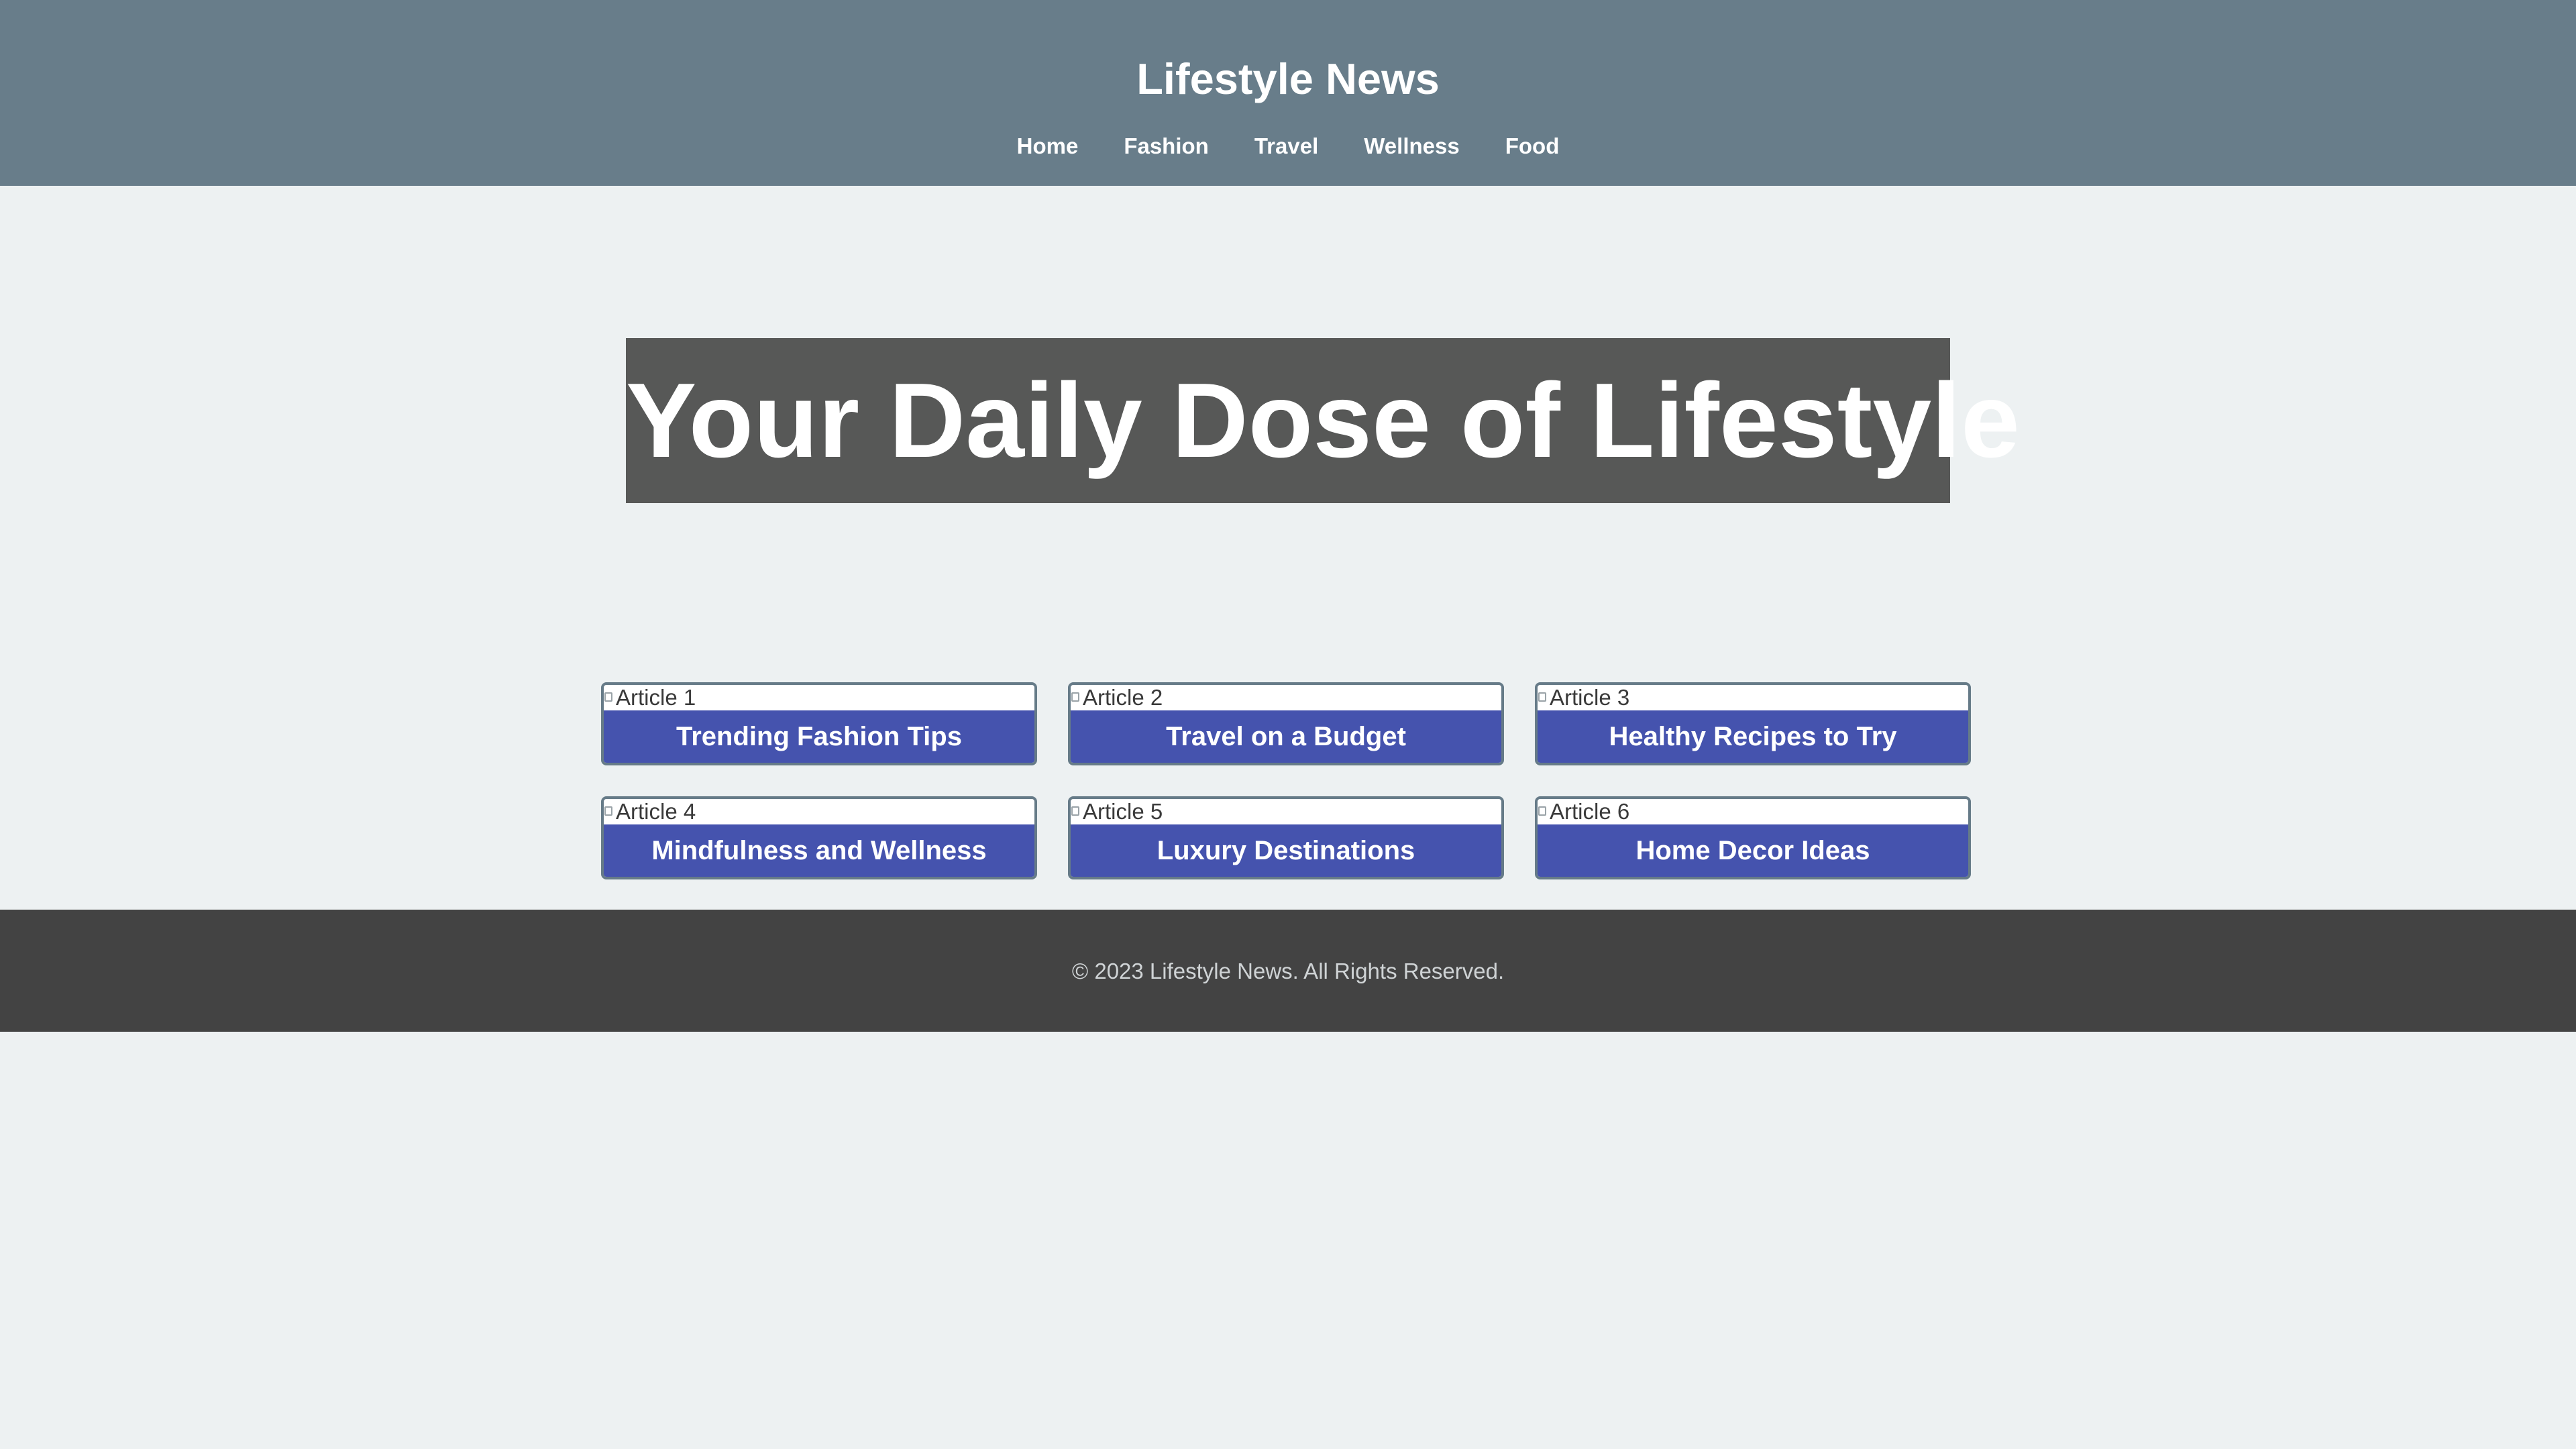  What do you see at coordinates (1532, 146) in the screenshot?
I see `nav-food: Food` at bounding box center [1532, 146].